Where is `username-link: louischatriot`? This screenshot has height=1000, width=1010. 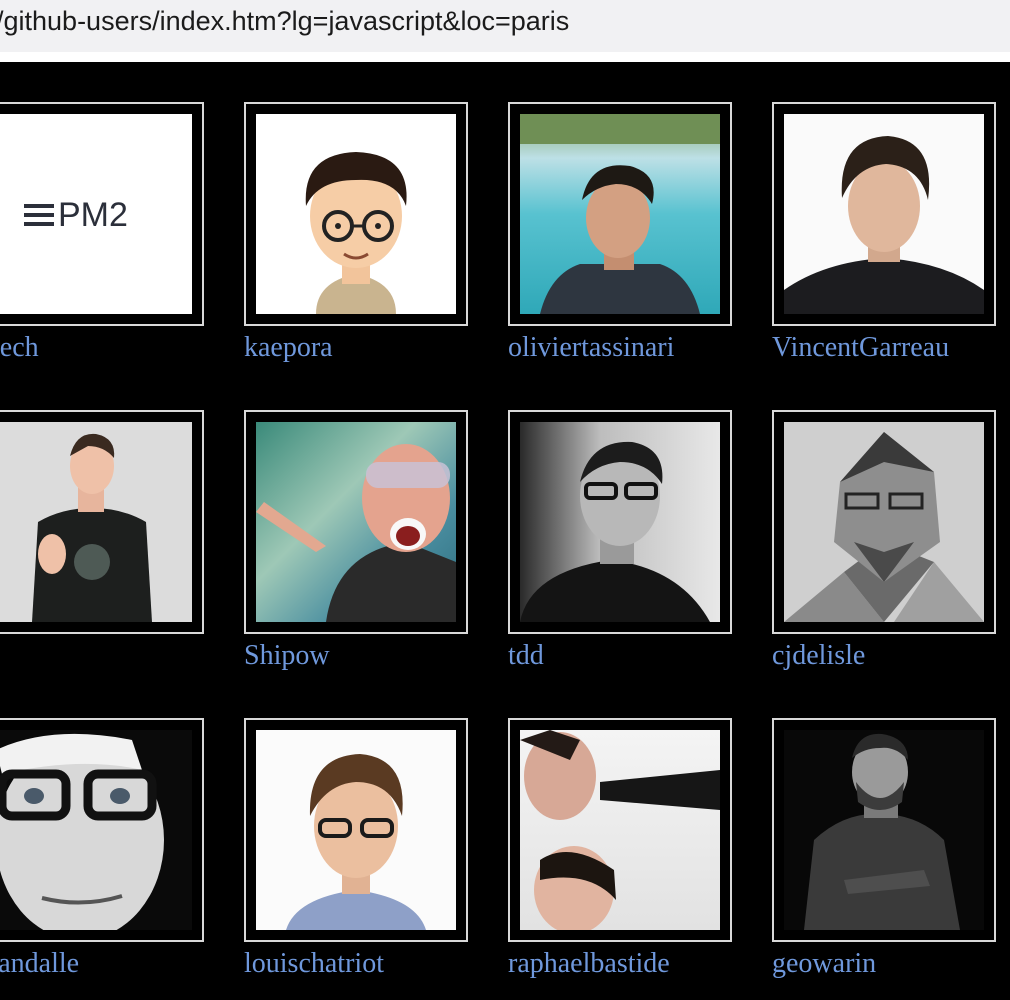
username-link: louischatriot is located at coordinates (314, 964).